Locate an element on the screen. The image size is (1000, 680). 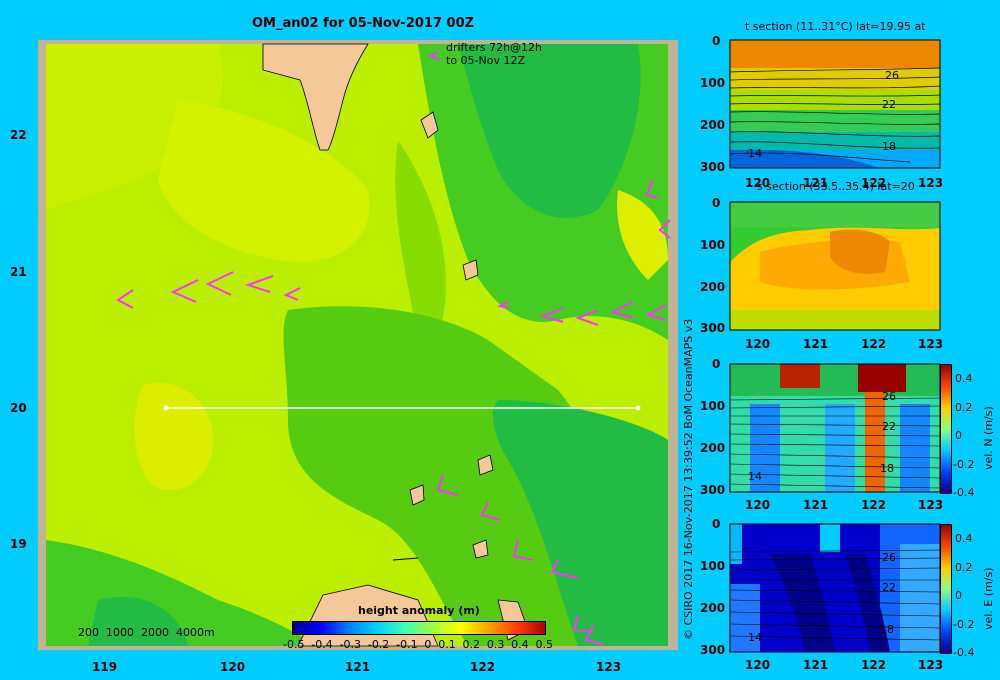
panel3-contour-18: 18 is located at coordinates (887, 468).